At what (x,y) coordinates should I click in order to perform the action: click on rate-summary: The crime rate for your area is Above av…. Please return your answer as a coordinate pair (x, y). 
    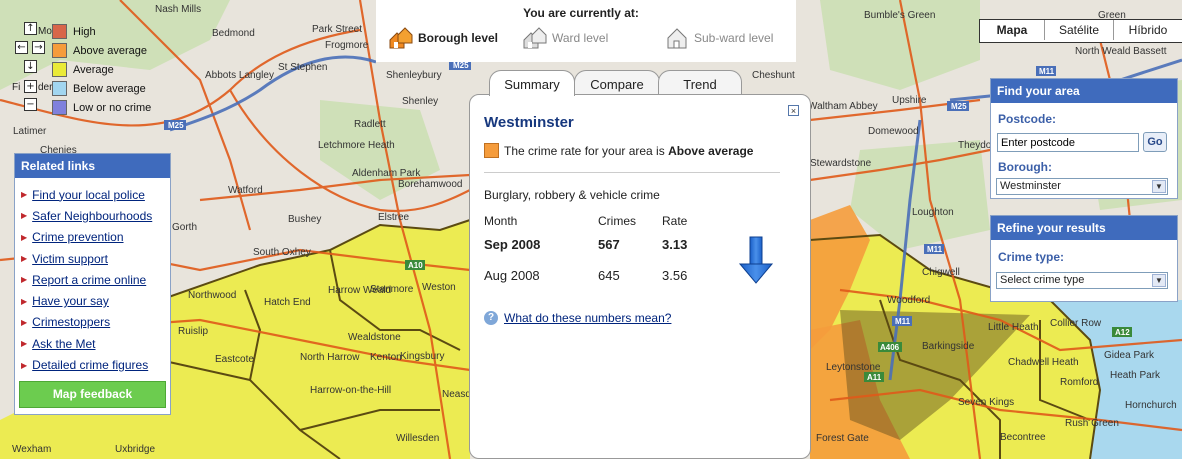
    Looking at the image, I should click on (618, 150).